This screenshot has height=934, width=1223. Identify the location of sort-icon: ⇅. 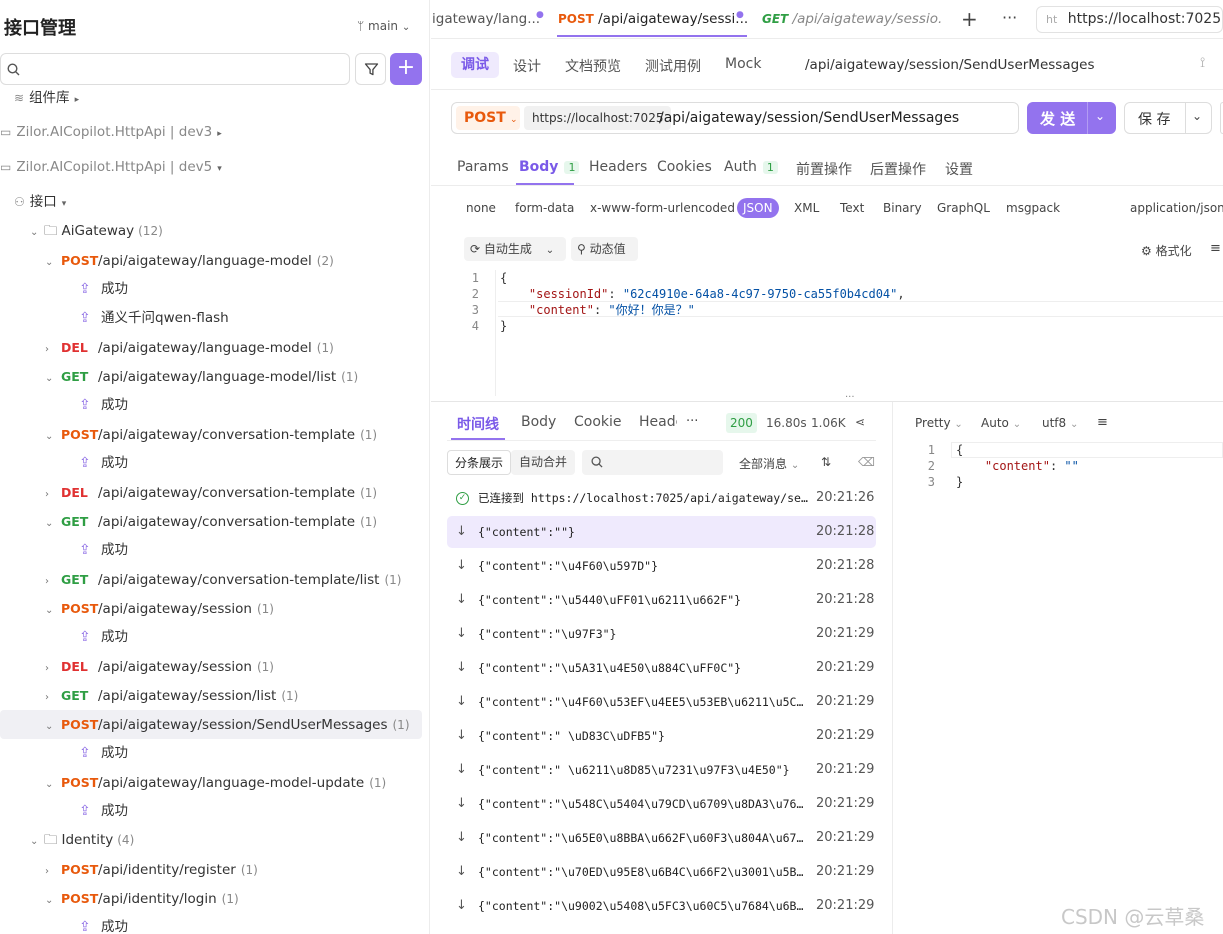
(826, 462).